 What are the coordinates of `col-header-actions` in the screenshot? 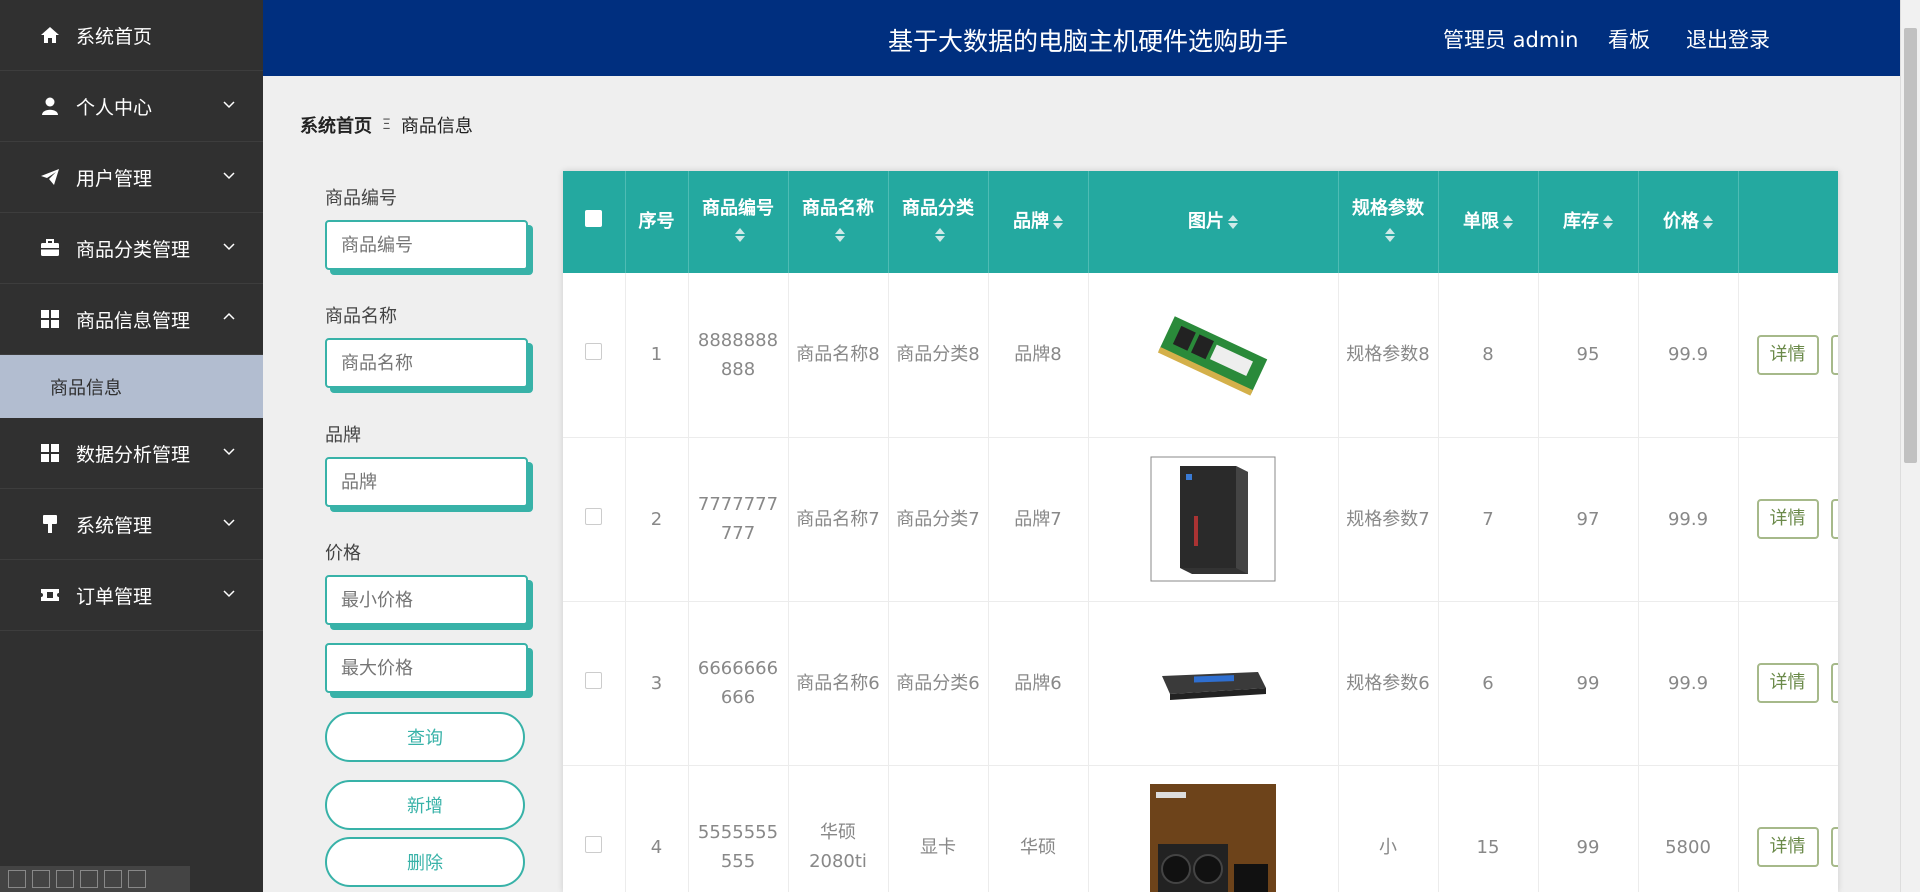 It's located at (1788, 222).